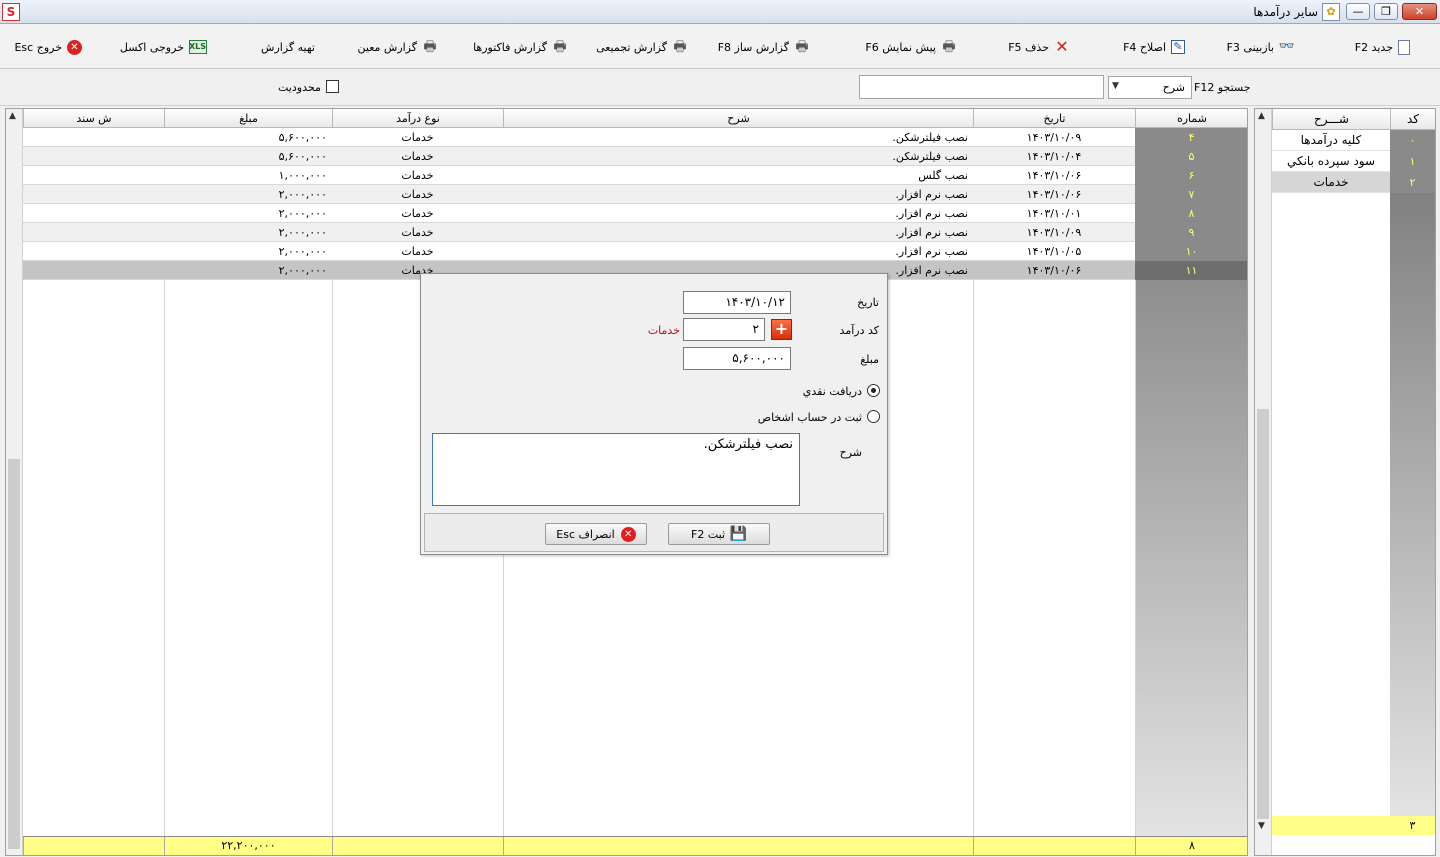 Image resolution: width=1440 pixels, height=857 pixels. What do you see at coordinates (1178, 47) in the screenshot?
I see `edit-icon: ✎` at bounding box center [1178, 47].